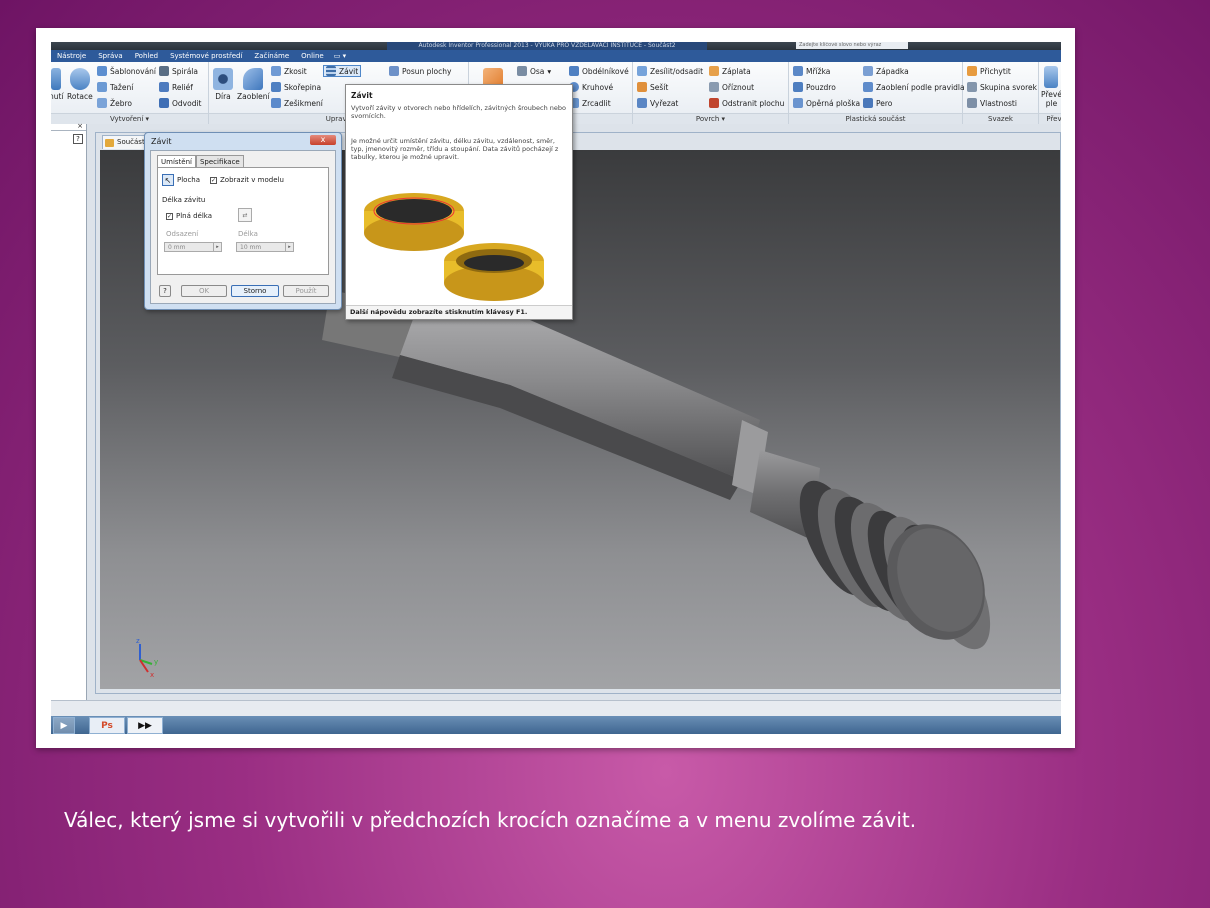 The width and height of the screenshot is (1210, 908). What do you see at coordinates (1051, 87) in the screenshot?
I see `prevest-button: Převé ple` at bounding box center [1051, 87].